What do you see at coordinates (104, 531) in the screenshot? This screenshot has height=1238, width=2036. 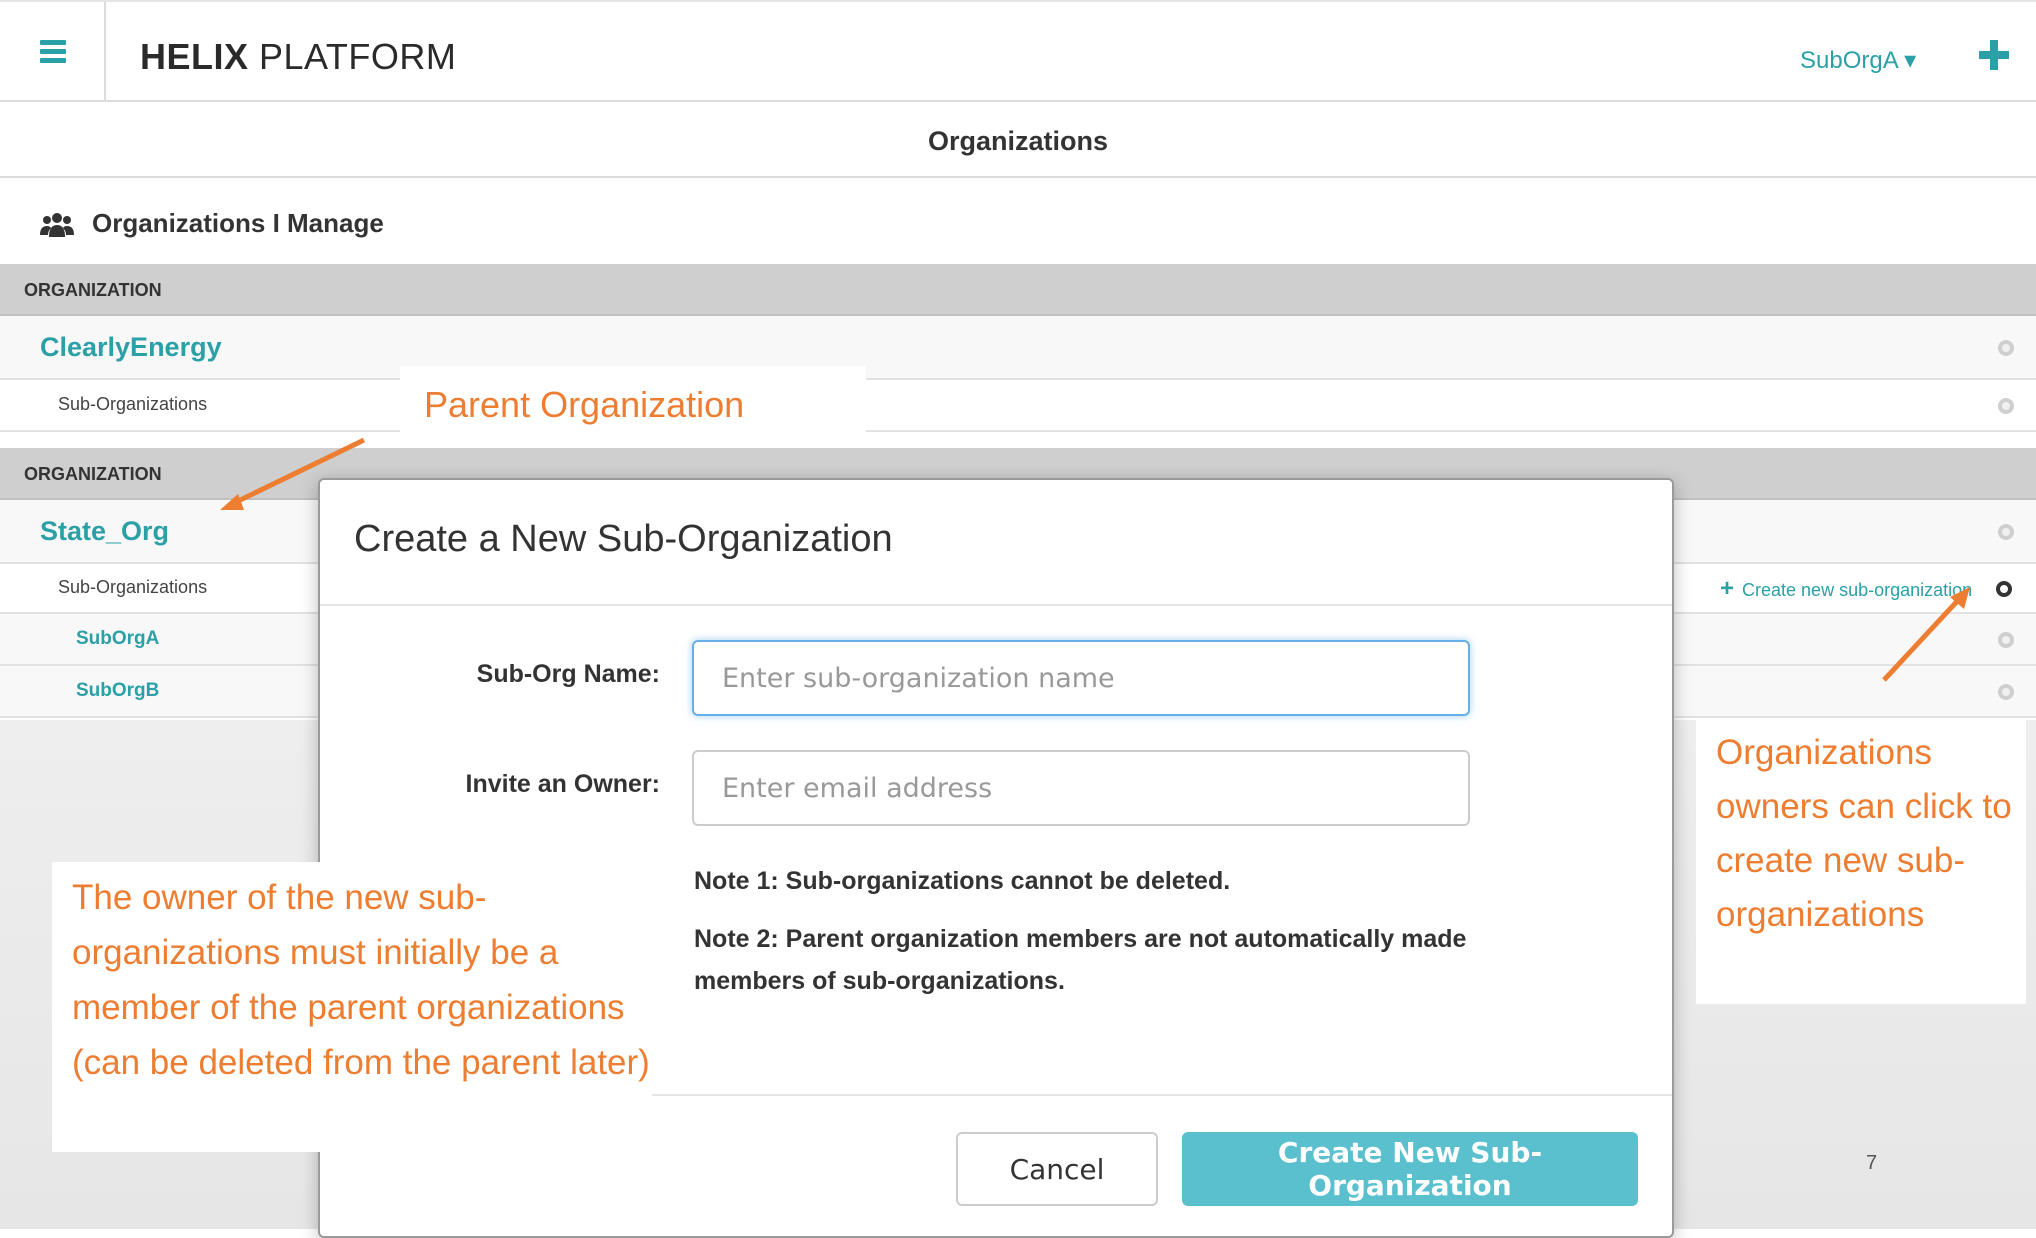 I see `org-name-link: State_Org` at bounding box center [104, 531].